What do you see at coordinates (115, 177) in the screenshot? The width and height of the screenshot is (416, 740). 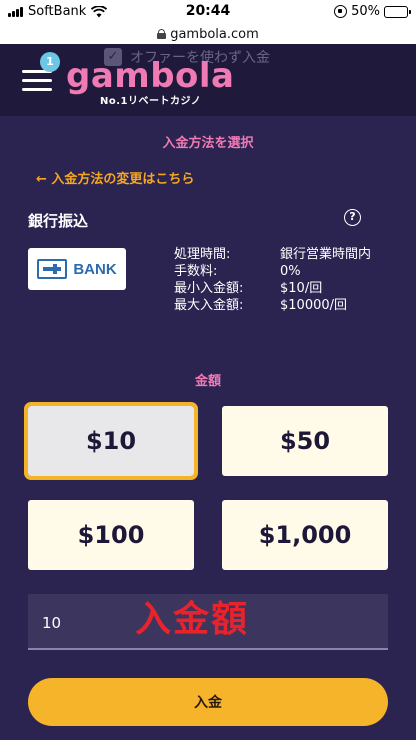 I see `change-method-link: ← 入金方法の変更はこちら` at bounding box center [115, 177].